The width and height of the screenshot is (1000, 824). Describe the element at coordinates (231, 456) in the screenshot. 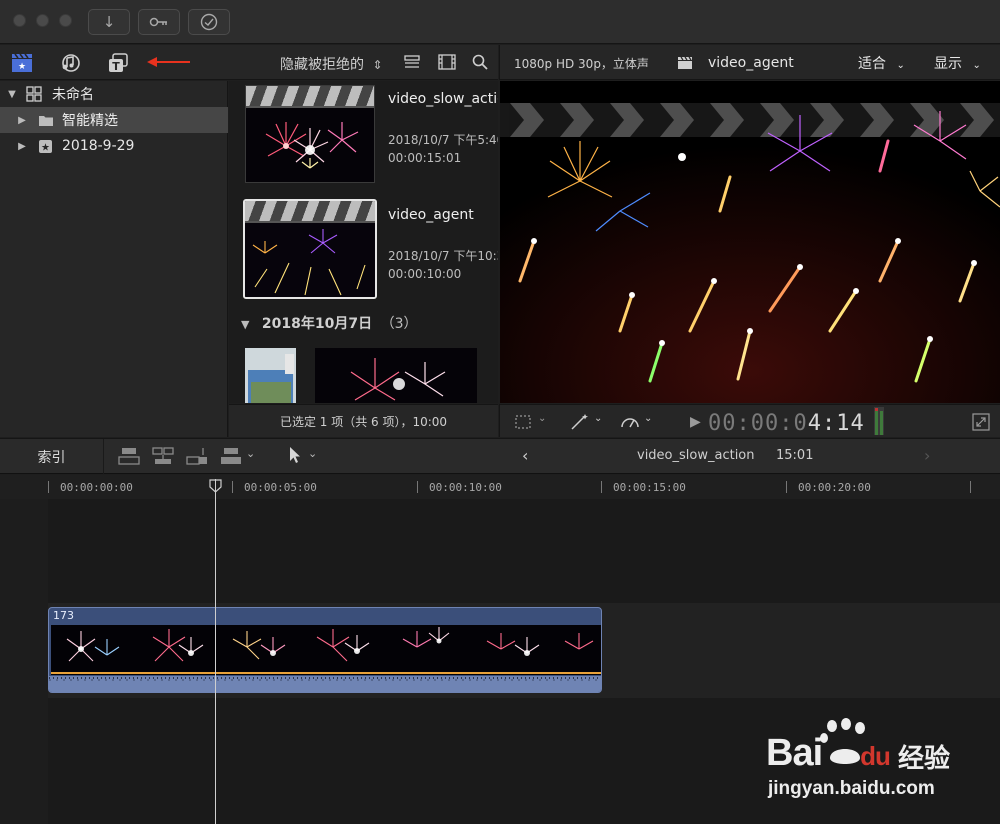

I see `overwrite-clip-icon` at that location.